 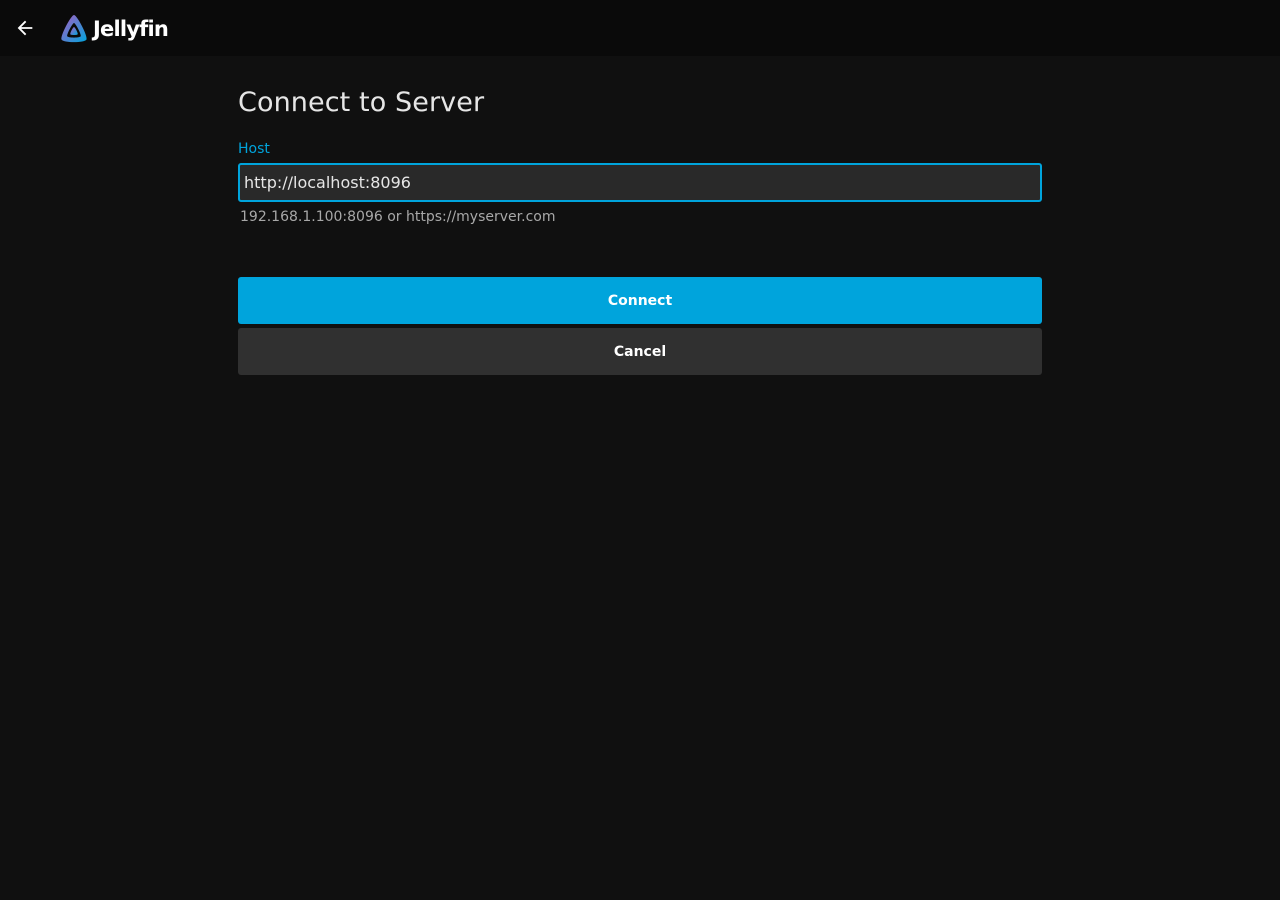 I want to click on brand-logo-link: Jellyfin, so click(x=113, y=29).